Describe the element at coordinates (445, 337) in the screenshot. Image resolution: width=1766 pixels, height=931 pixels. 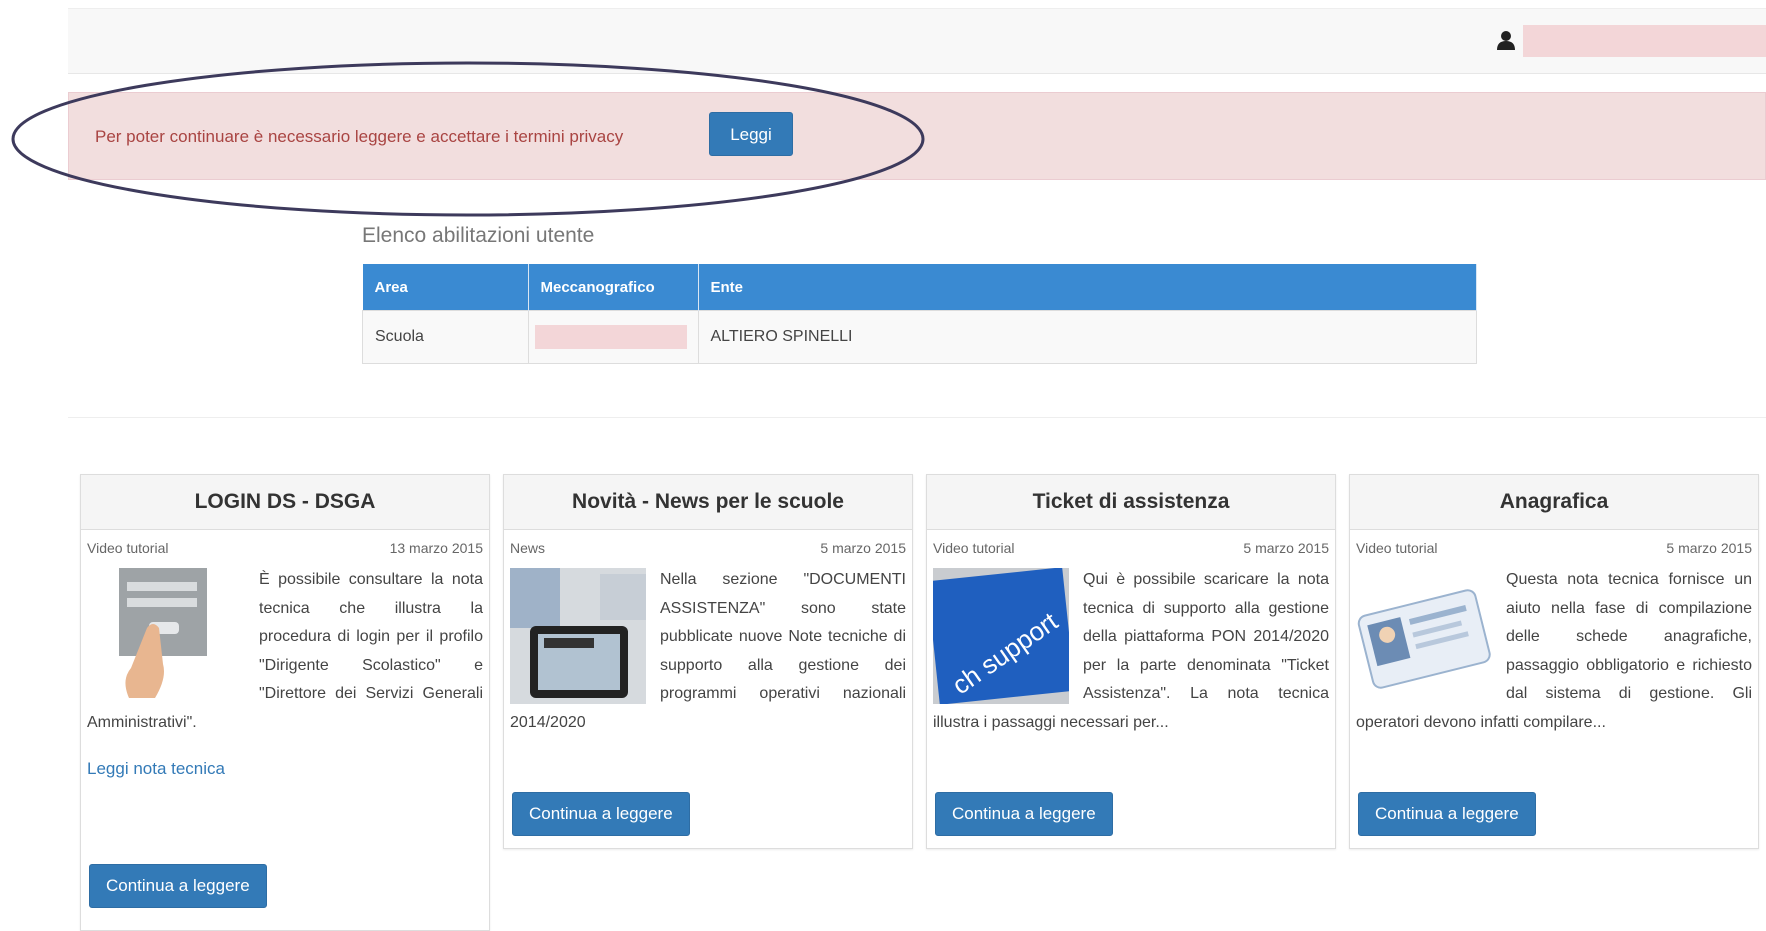
I see `cell-area: Scuola` at that location.